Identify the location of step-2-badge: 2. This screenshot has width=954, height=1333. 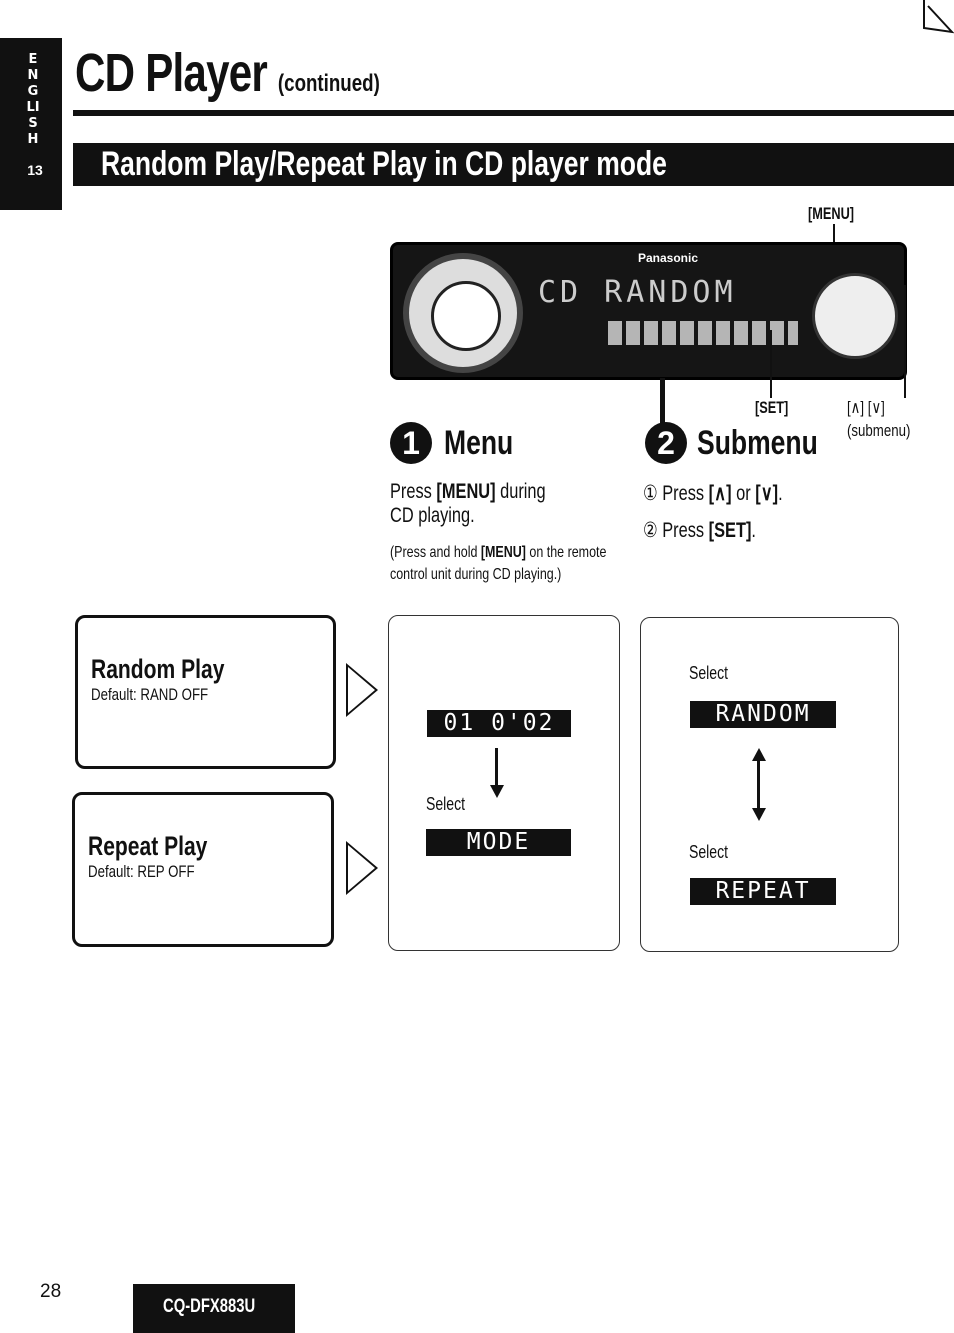
(666, 443).